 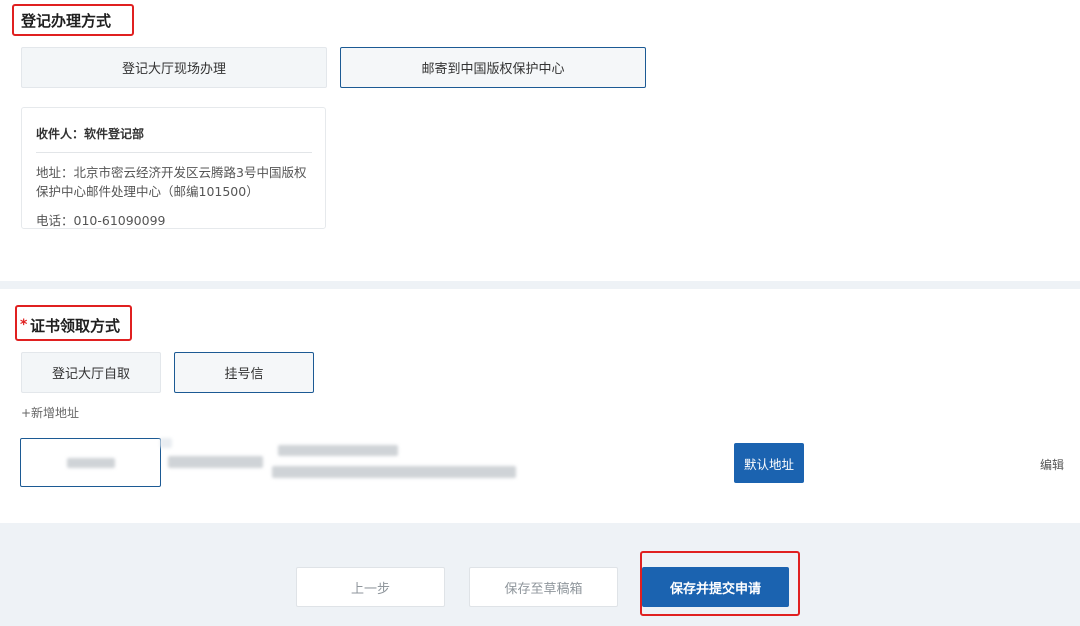 I want to click on redacted-phone, so click(x=215, y=462).